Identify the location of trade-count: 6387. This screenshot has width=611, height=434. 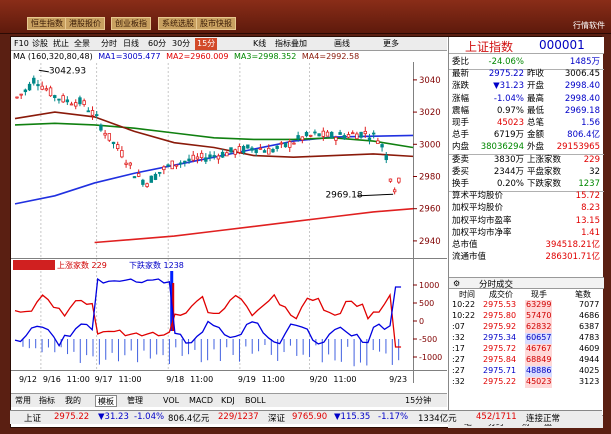
(589, 326).